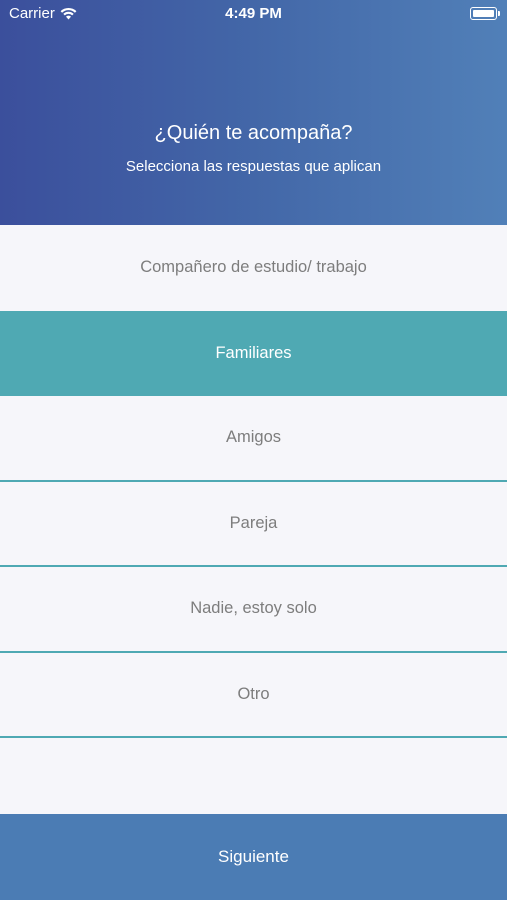 This screenshot has width=507, height=900. I want to click on option-companero: Compañero de estudio/ trabajo, so click(253, 268).